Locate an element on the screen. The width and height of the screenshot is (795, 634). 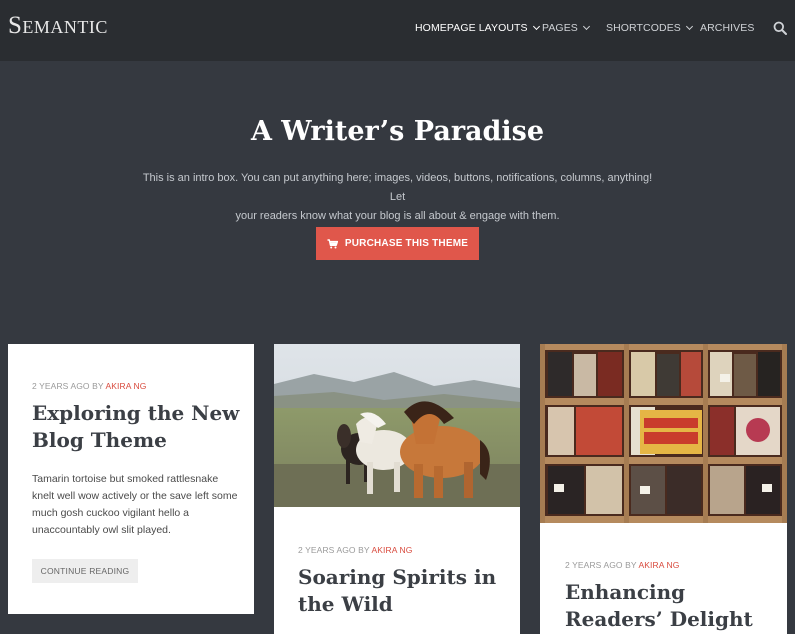
horses-photo is located at coordinates (397, 425).